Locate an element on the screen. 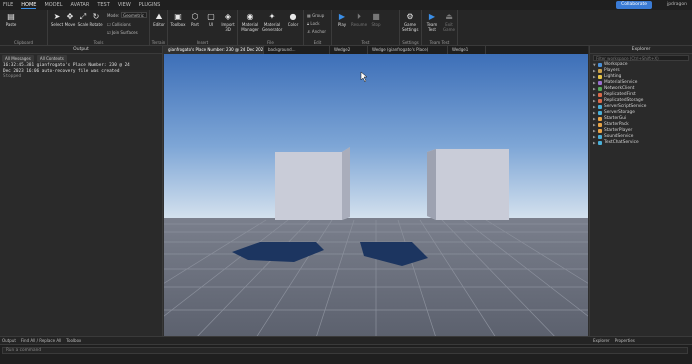 The width and height of the screenshot is (692, 364). team-test-icon: ▶ is located at coordinates (432, 16).